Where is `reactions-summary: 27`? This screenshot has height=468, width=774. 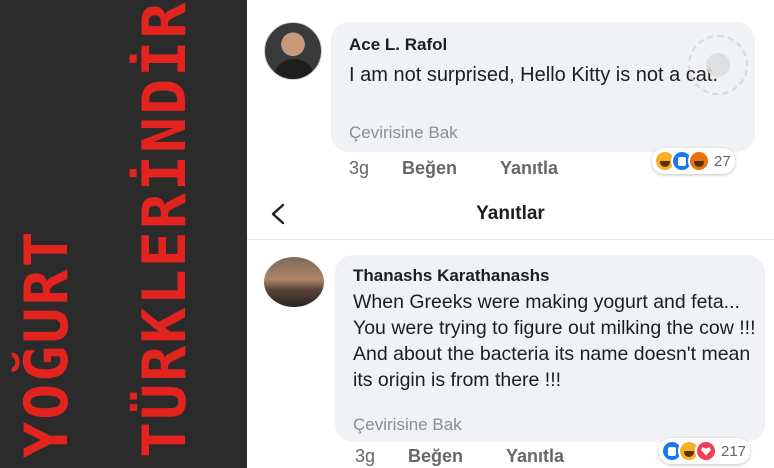
reactions-summary: 27 is located at coordinates (693, 161).